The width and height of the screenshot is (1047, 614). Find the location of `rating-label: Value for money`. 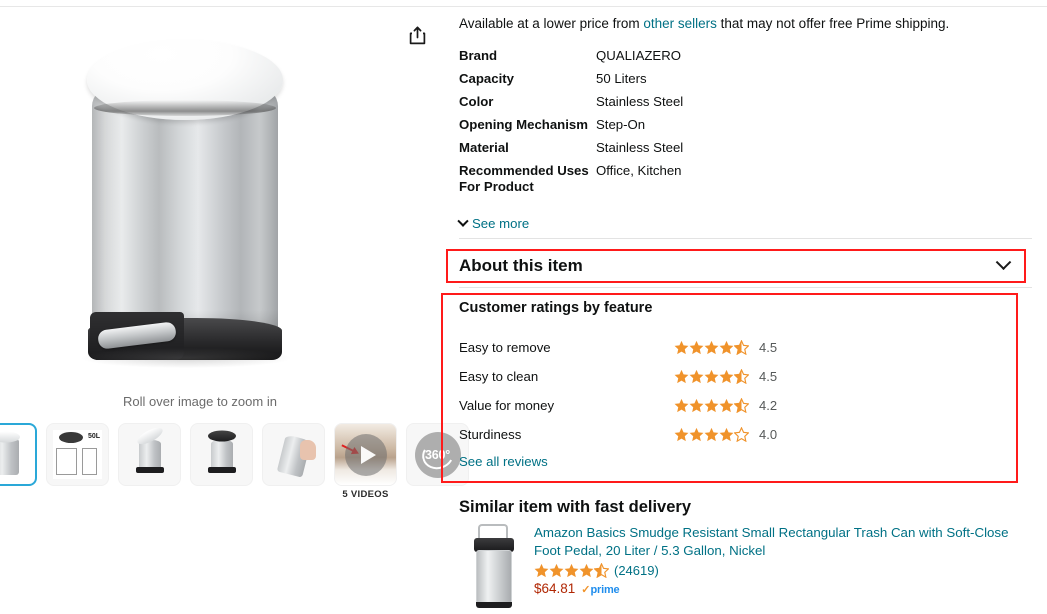

rating-label: Value for money is located at coordinates (507, 405).